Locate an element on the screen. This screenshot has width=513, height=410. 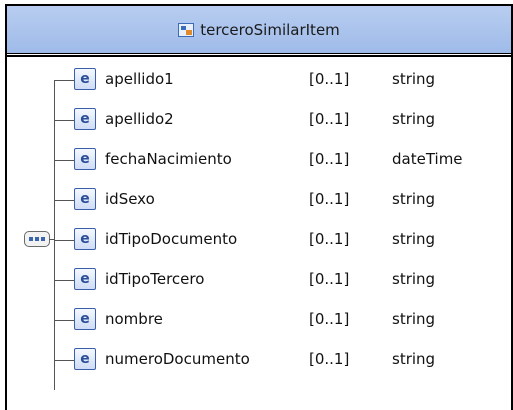
element-name: idTipoDocumento is located at coordinates (171, 239).